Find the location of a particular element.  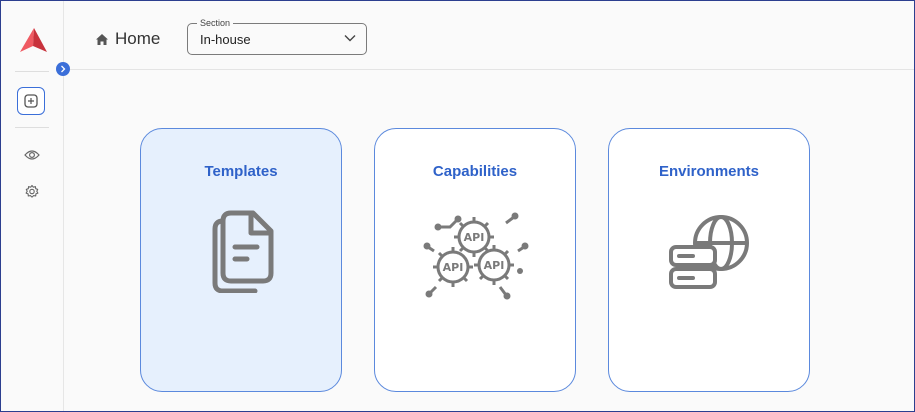

add-button is located at coordinates (31, 101).